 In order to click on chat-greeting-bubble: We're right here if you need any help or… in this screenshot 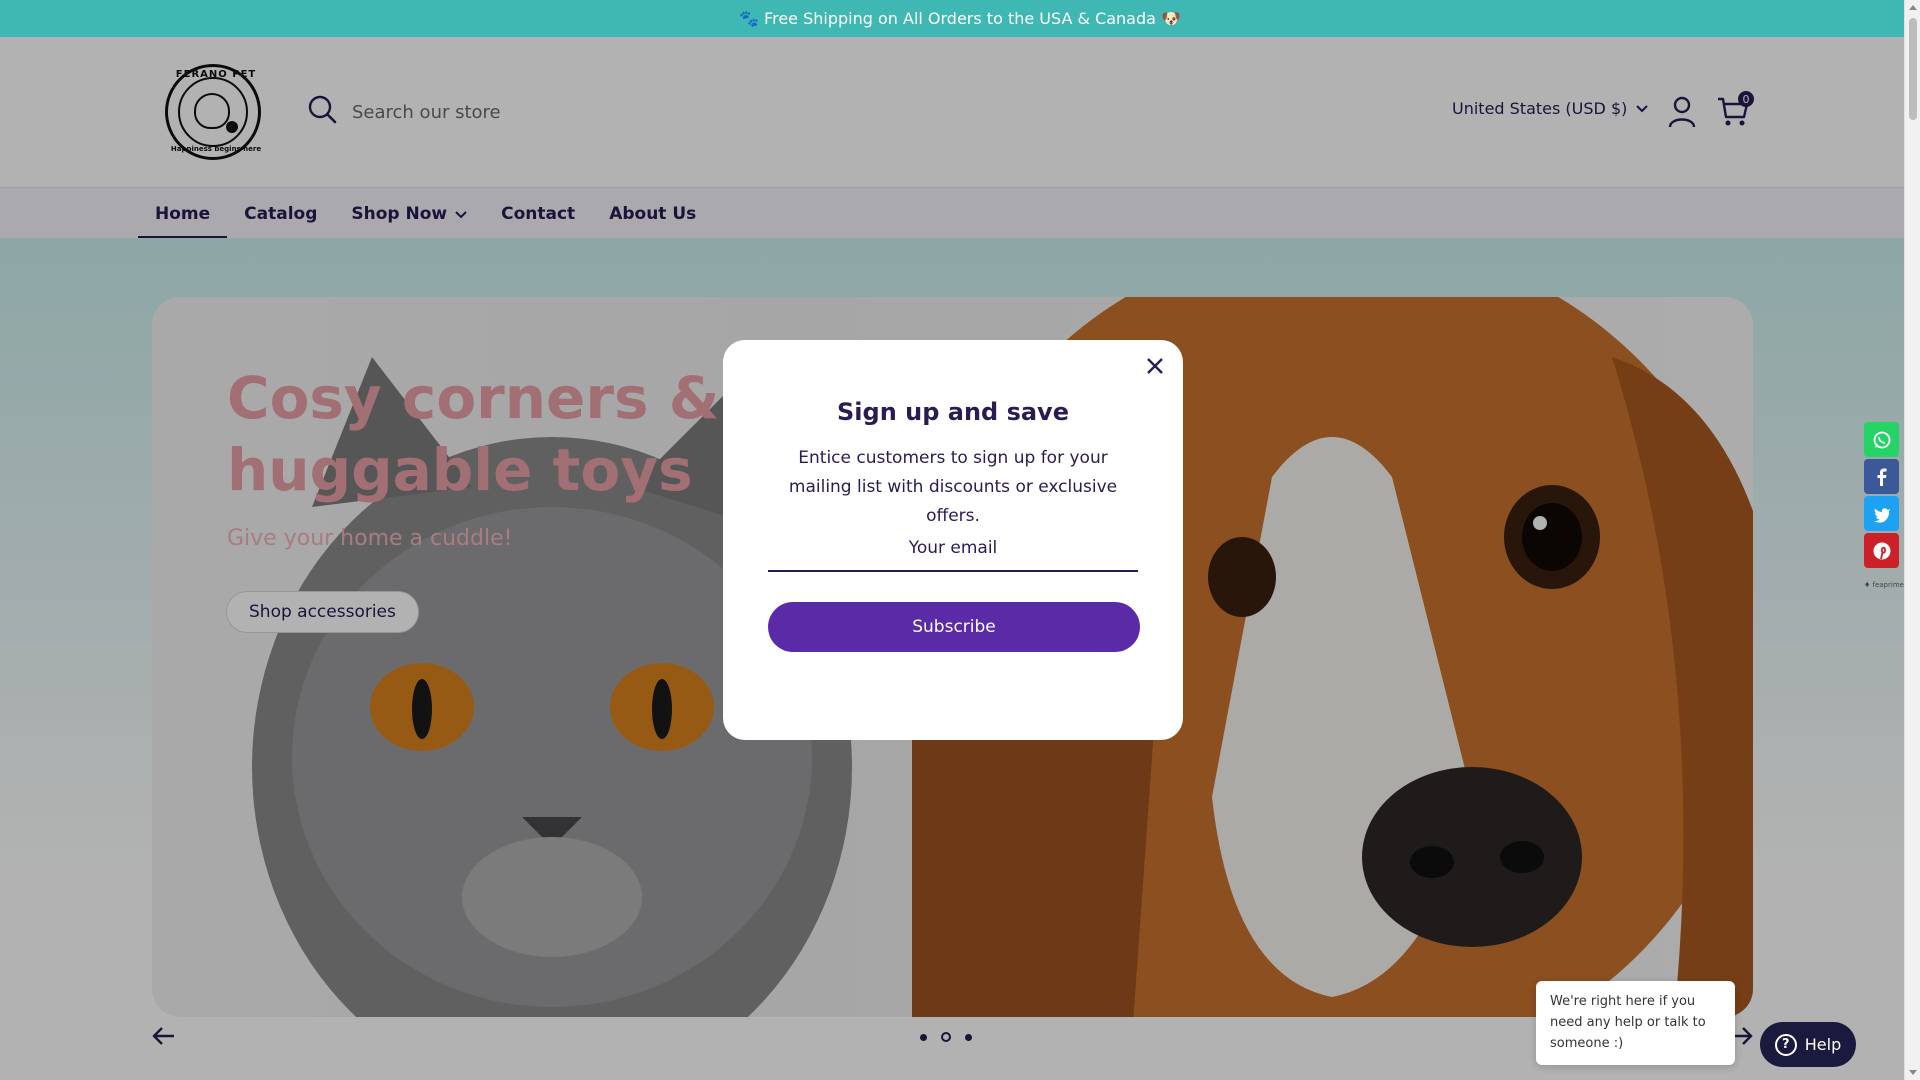, I will do `click(1635, 1023)`.